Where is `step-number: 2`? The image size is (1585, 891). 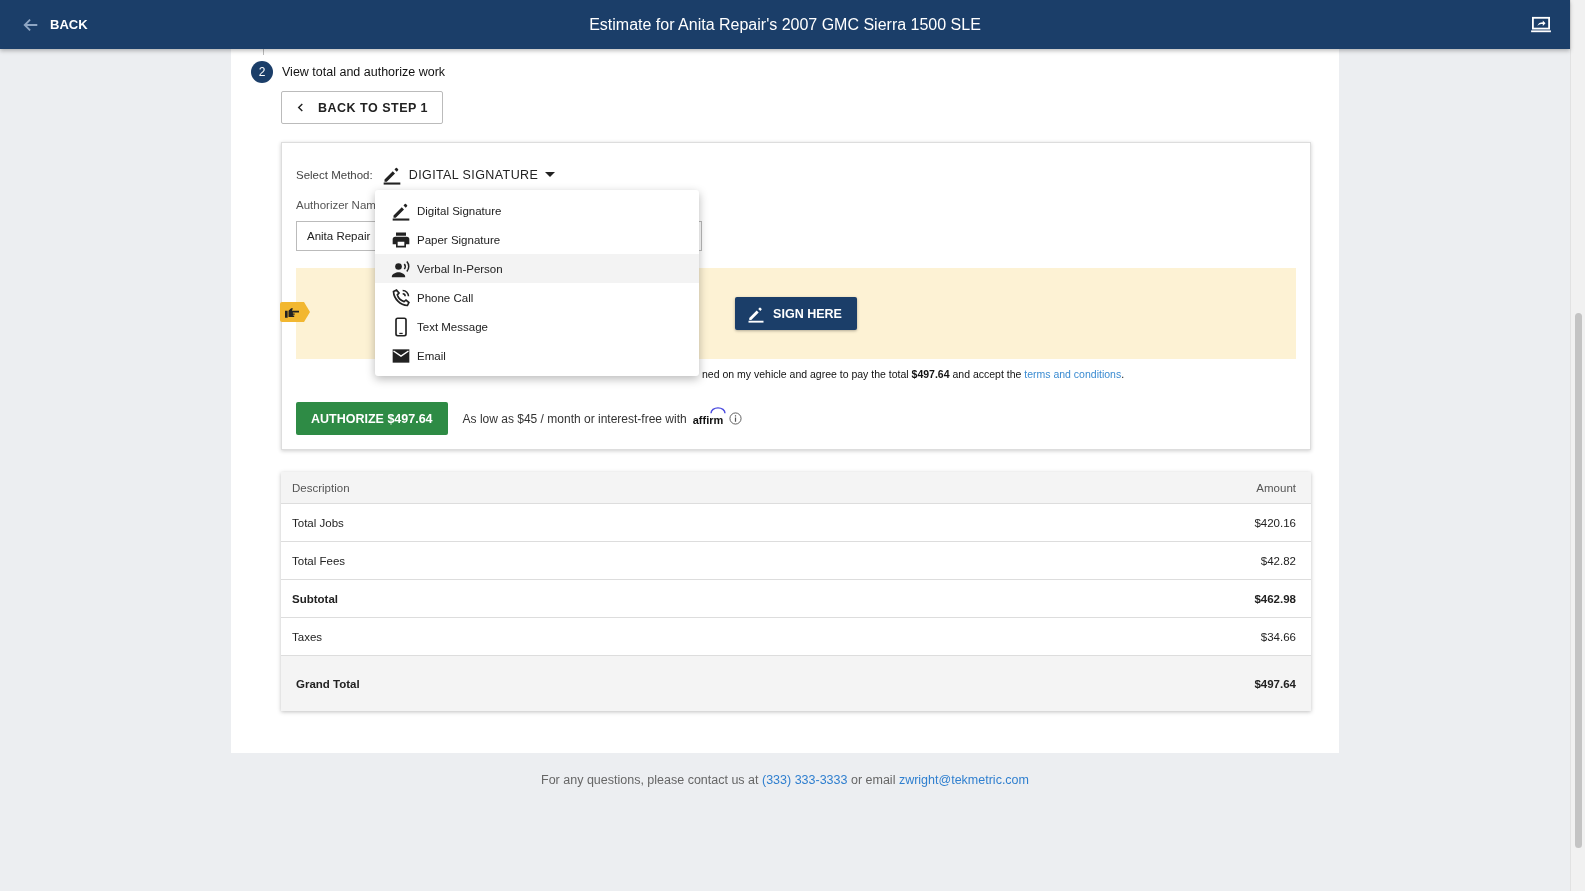 step-number: 2 is located at coordinates (262, 72).